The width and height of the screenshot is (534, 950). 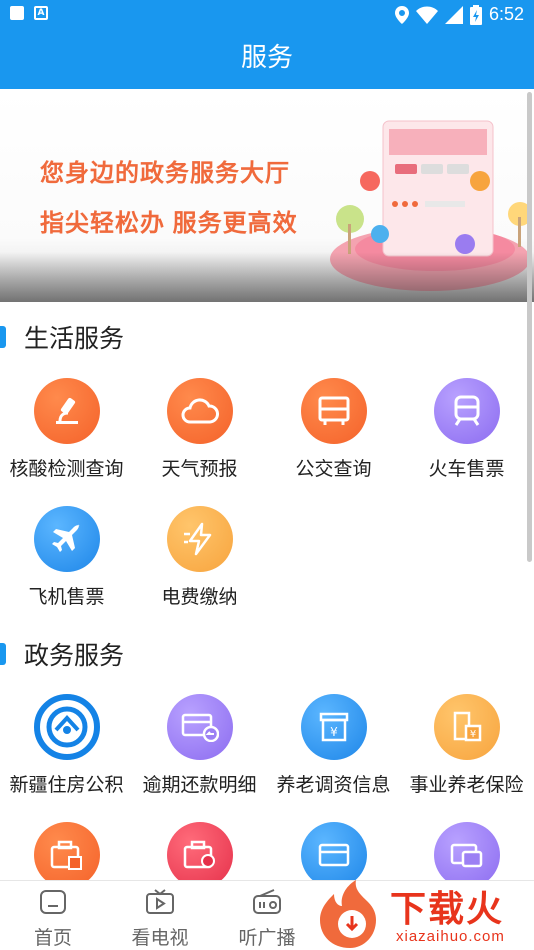 I want to click on banner-line-1: 您身边的政务服务大厅, so click(x=165, y=173).